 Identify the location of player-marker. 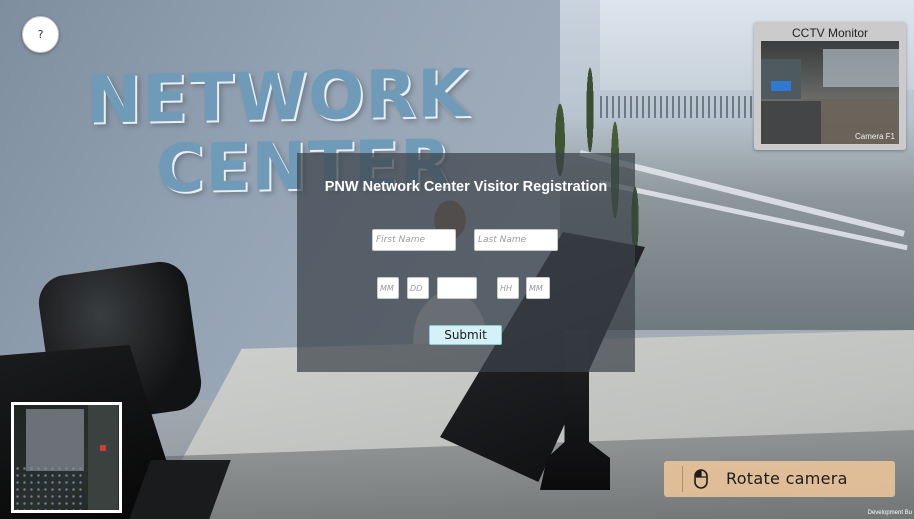
(103, 448).